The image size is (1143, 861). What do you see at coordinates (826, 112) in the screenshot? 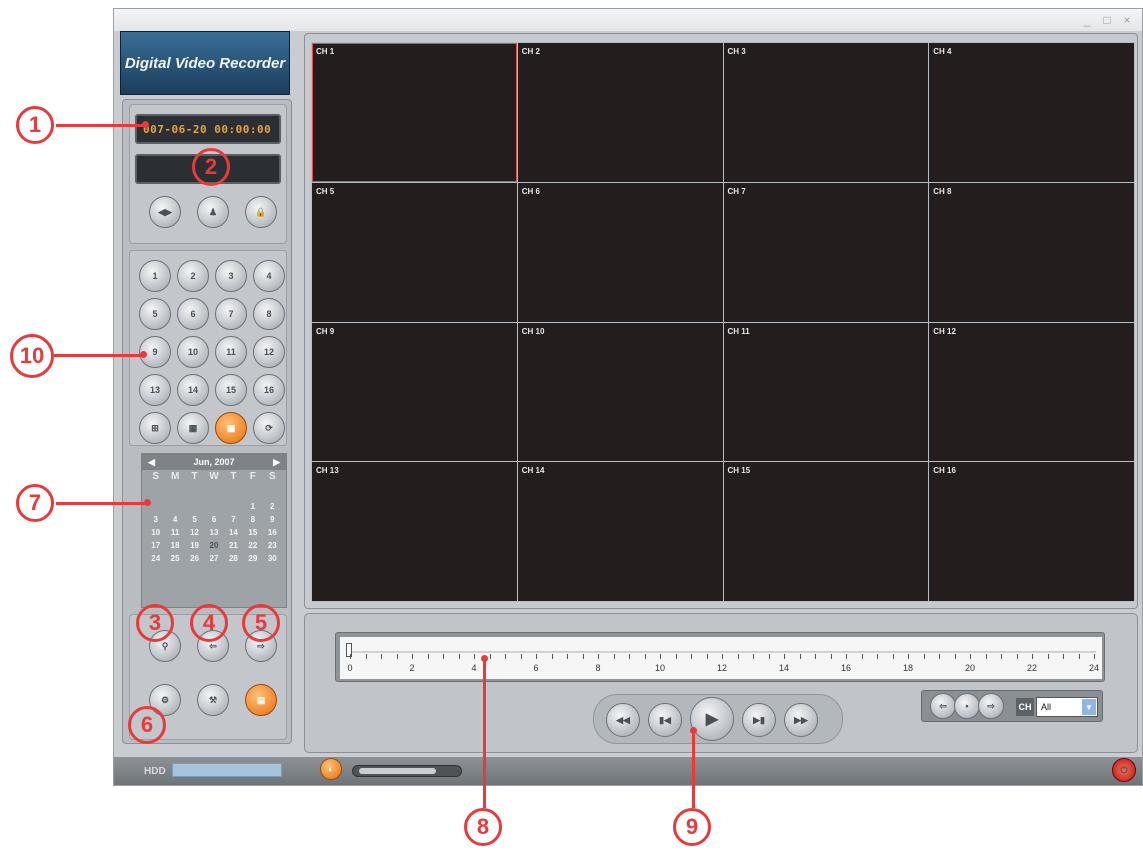
I see `channel-cell: CH 3` at bounding box center [826, 112].